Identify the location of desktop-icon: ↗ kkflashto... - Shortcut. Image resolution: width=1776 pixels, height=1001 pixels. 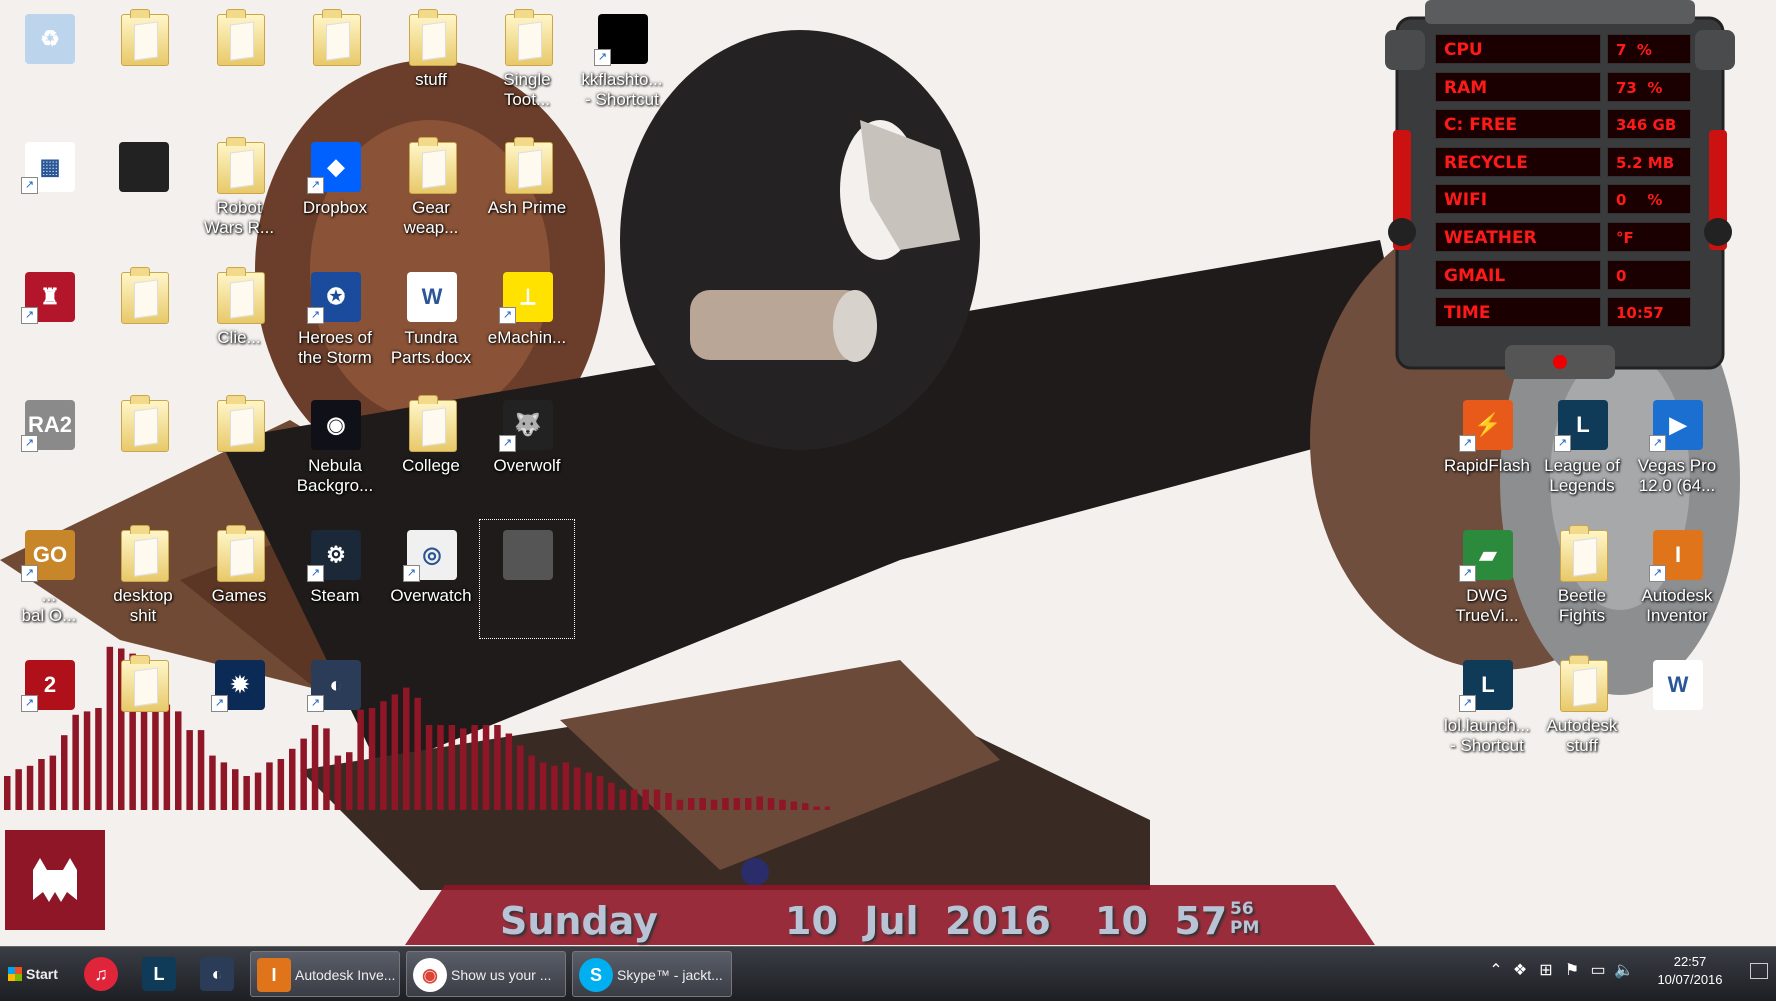
(622, 63).